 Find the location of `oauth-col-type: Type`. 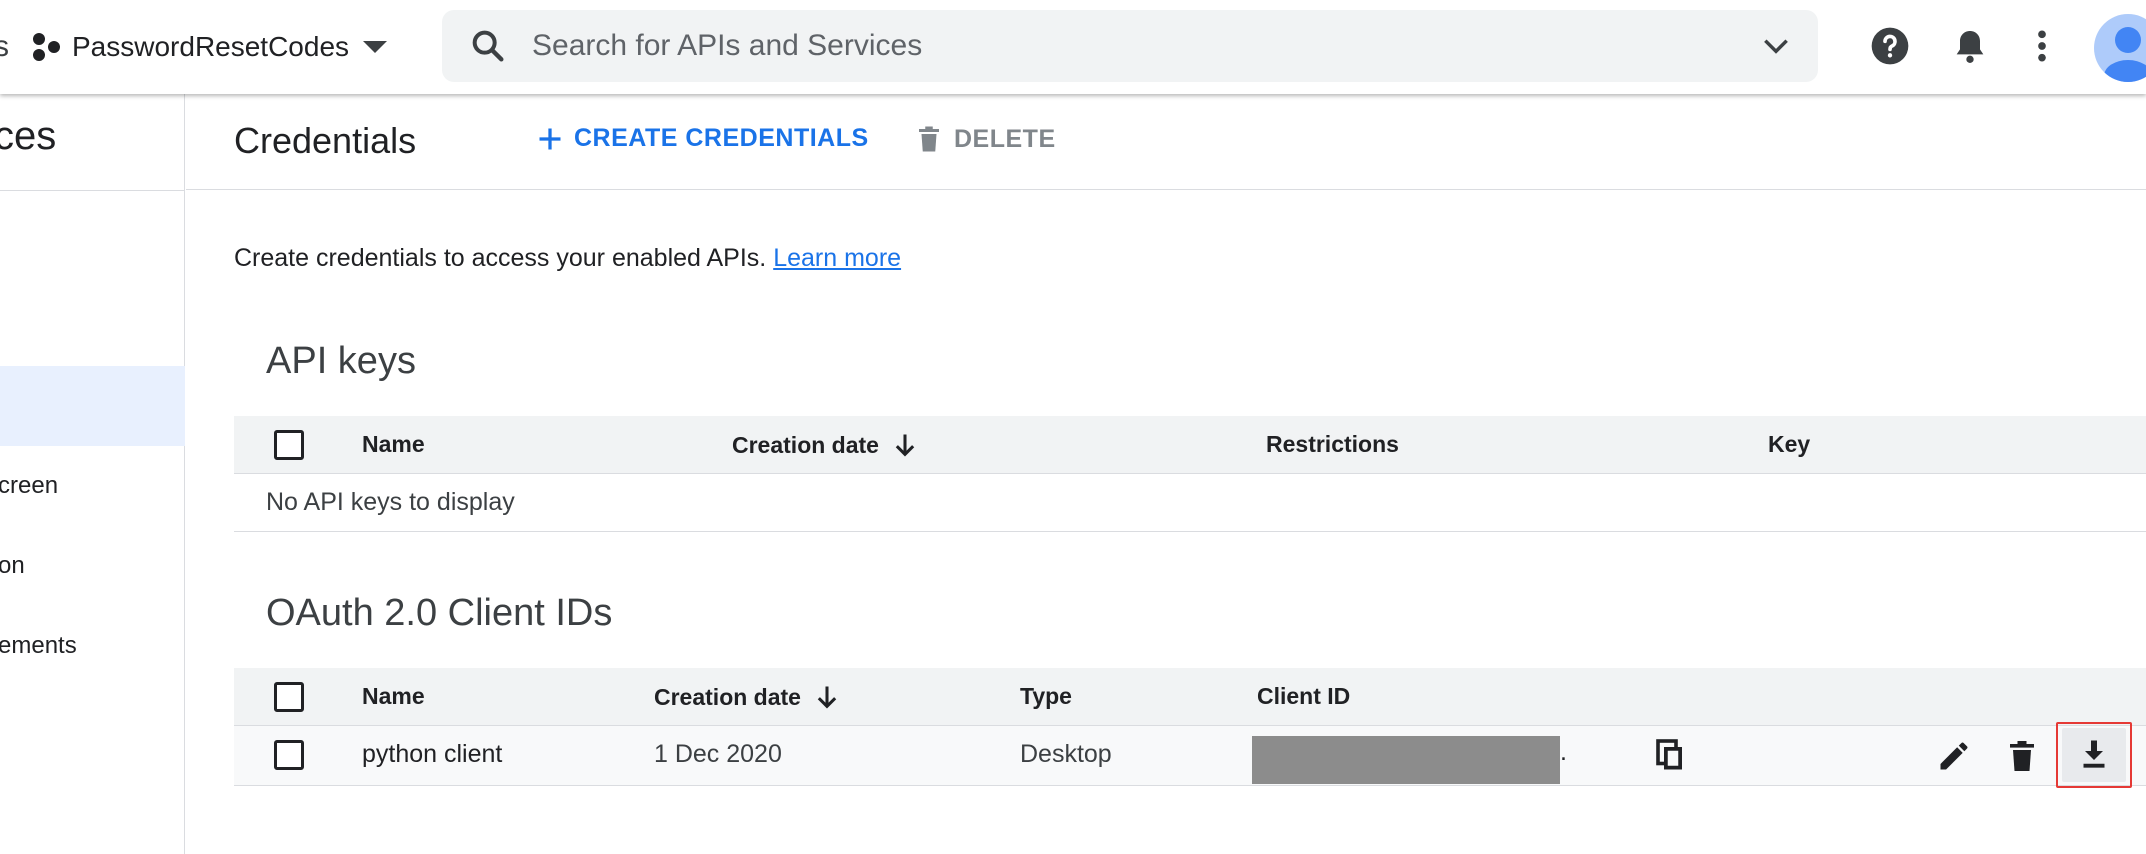

oauth-col-type: Type is located at coordinates (1046, 696).